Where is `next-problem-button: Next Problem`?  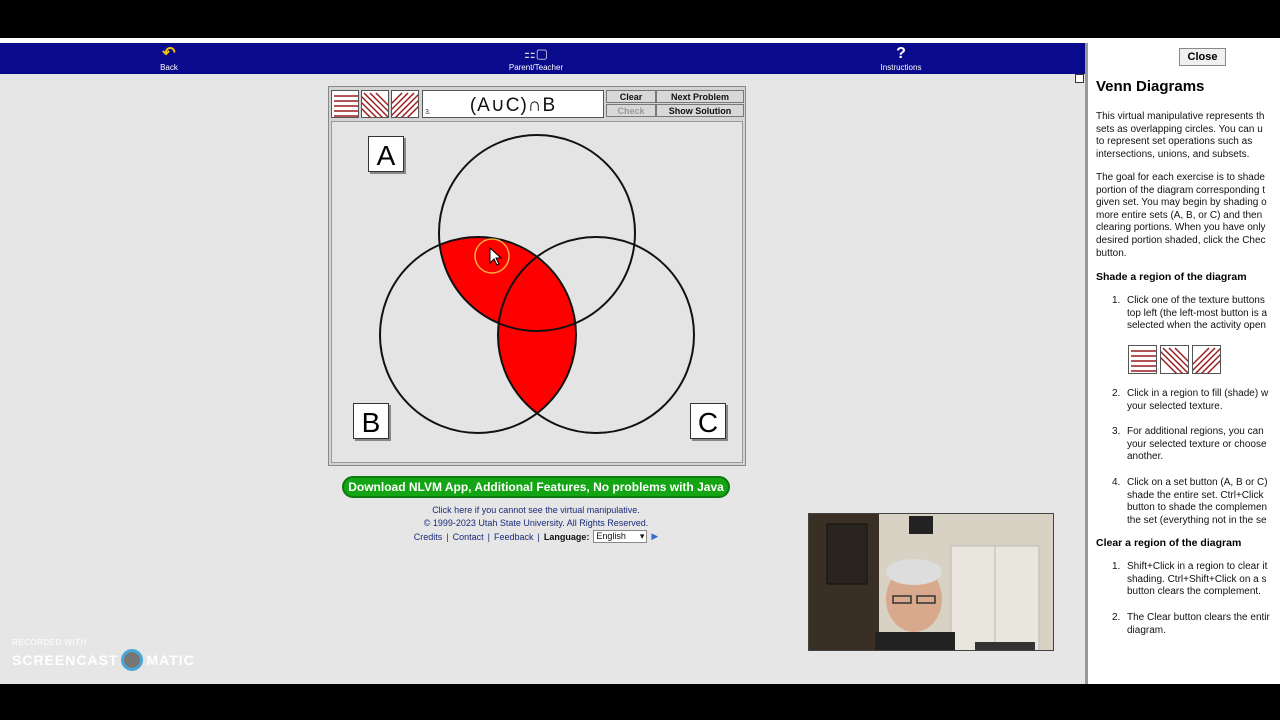
next-problem-button: Next Problem is located at coordinates (700, 96).